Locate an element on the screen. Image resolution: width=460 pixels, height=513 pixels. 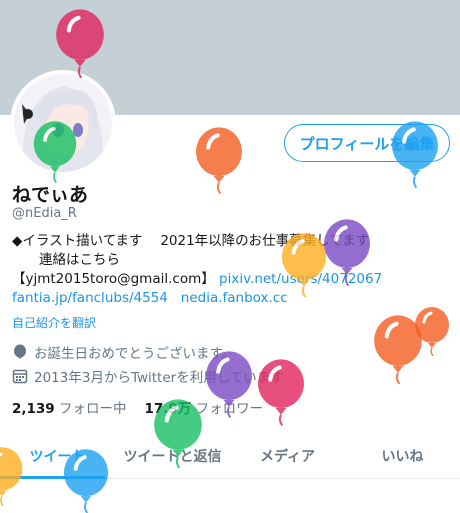
translate-bio-link: 自己紹介を翻訳 is located at coordinates (54, 322).